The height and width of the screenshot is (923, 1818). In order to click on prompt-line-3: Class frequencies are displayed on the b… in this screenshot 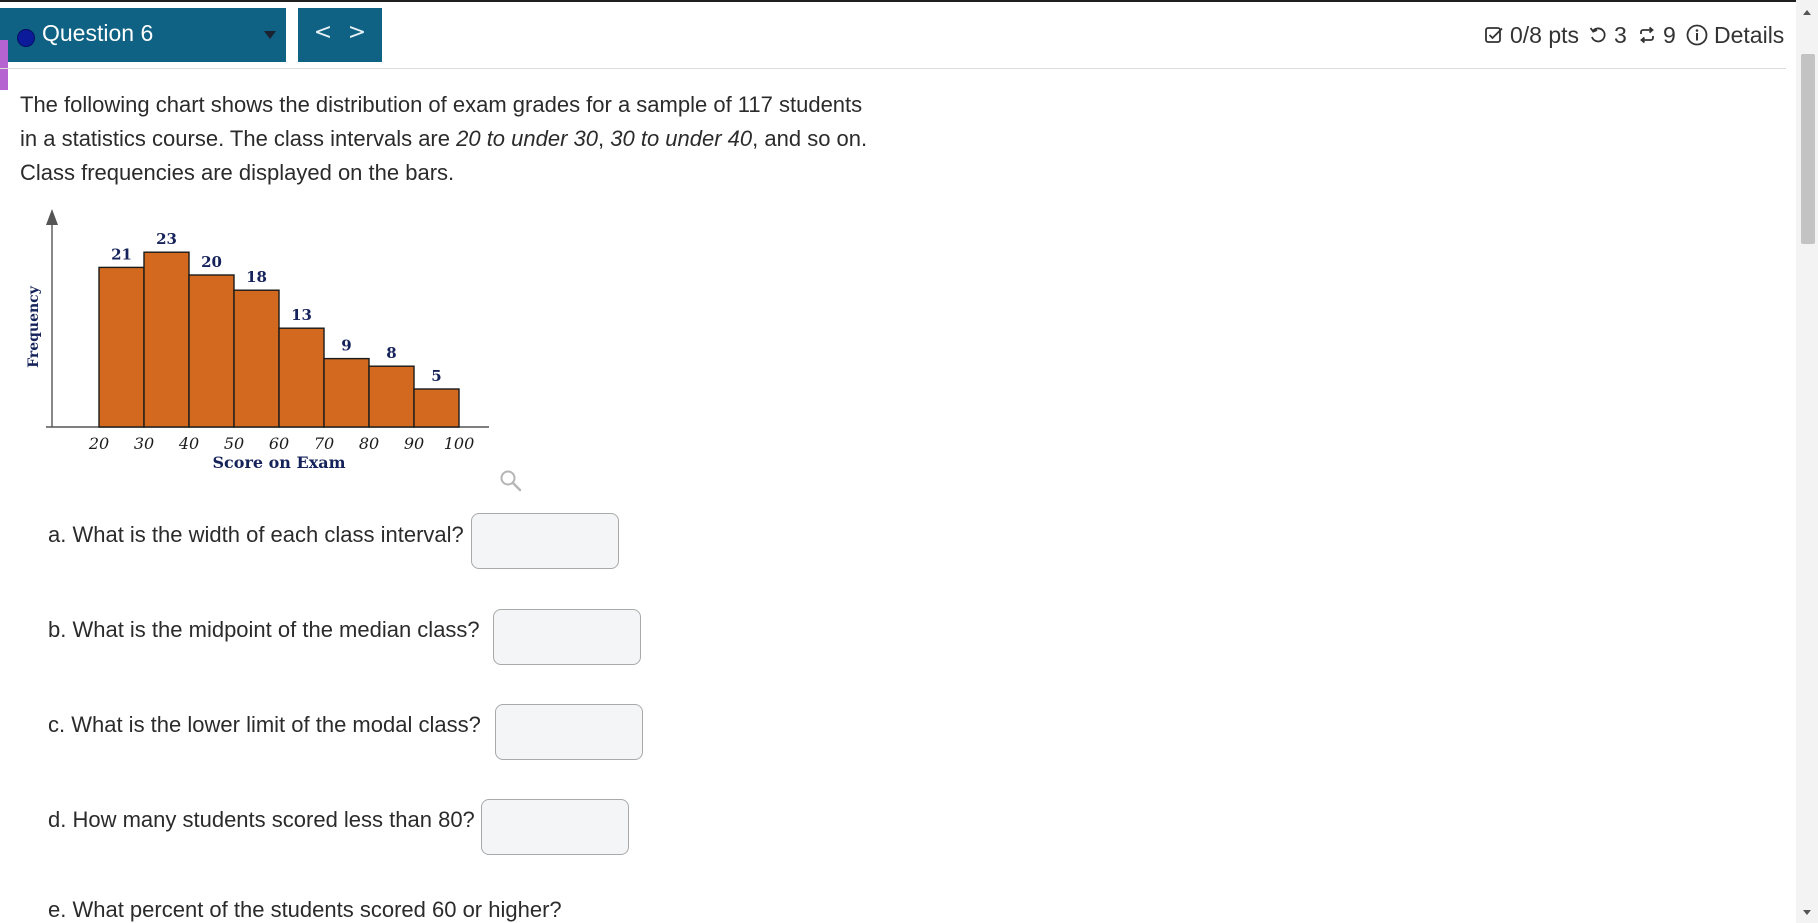, I will do `click(237, 172)`.